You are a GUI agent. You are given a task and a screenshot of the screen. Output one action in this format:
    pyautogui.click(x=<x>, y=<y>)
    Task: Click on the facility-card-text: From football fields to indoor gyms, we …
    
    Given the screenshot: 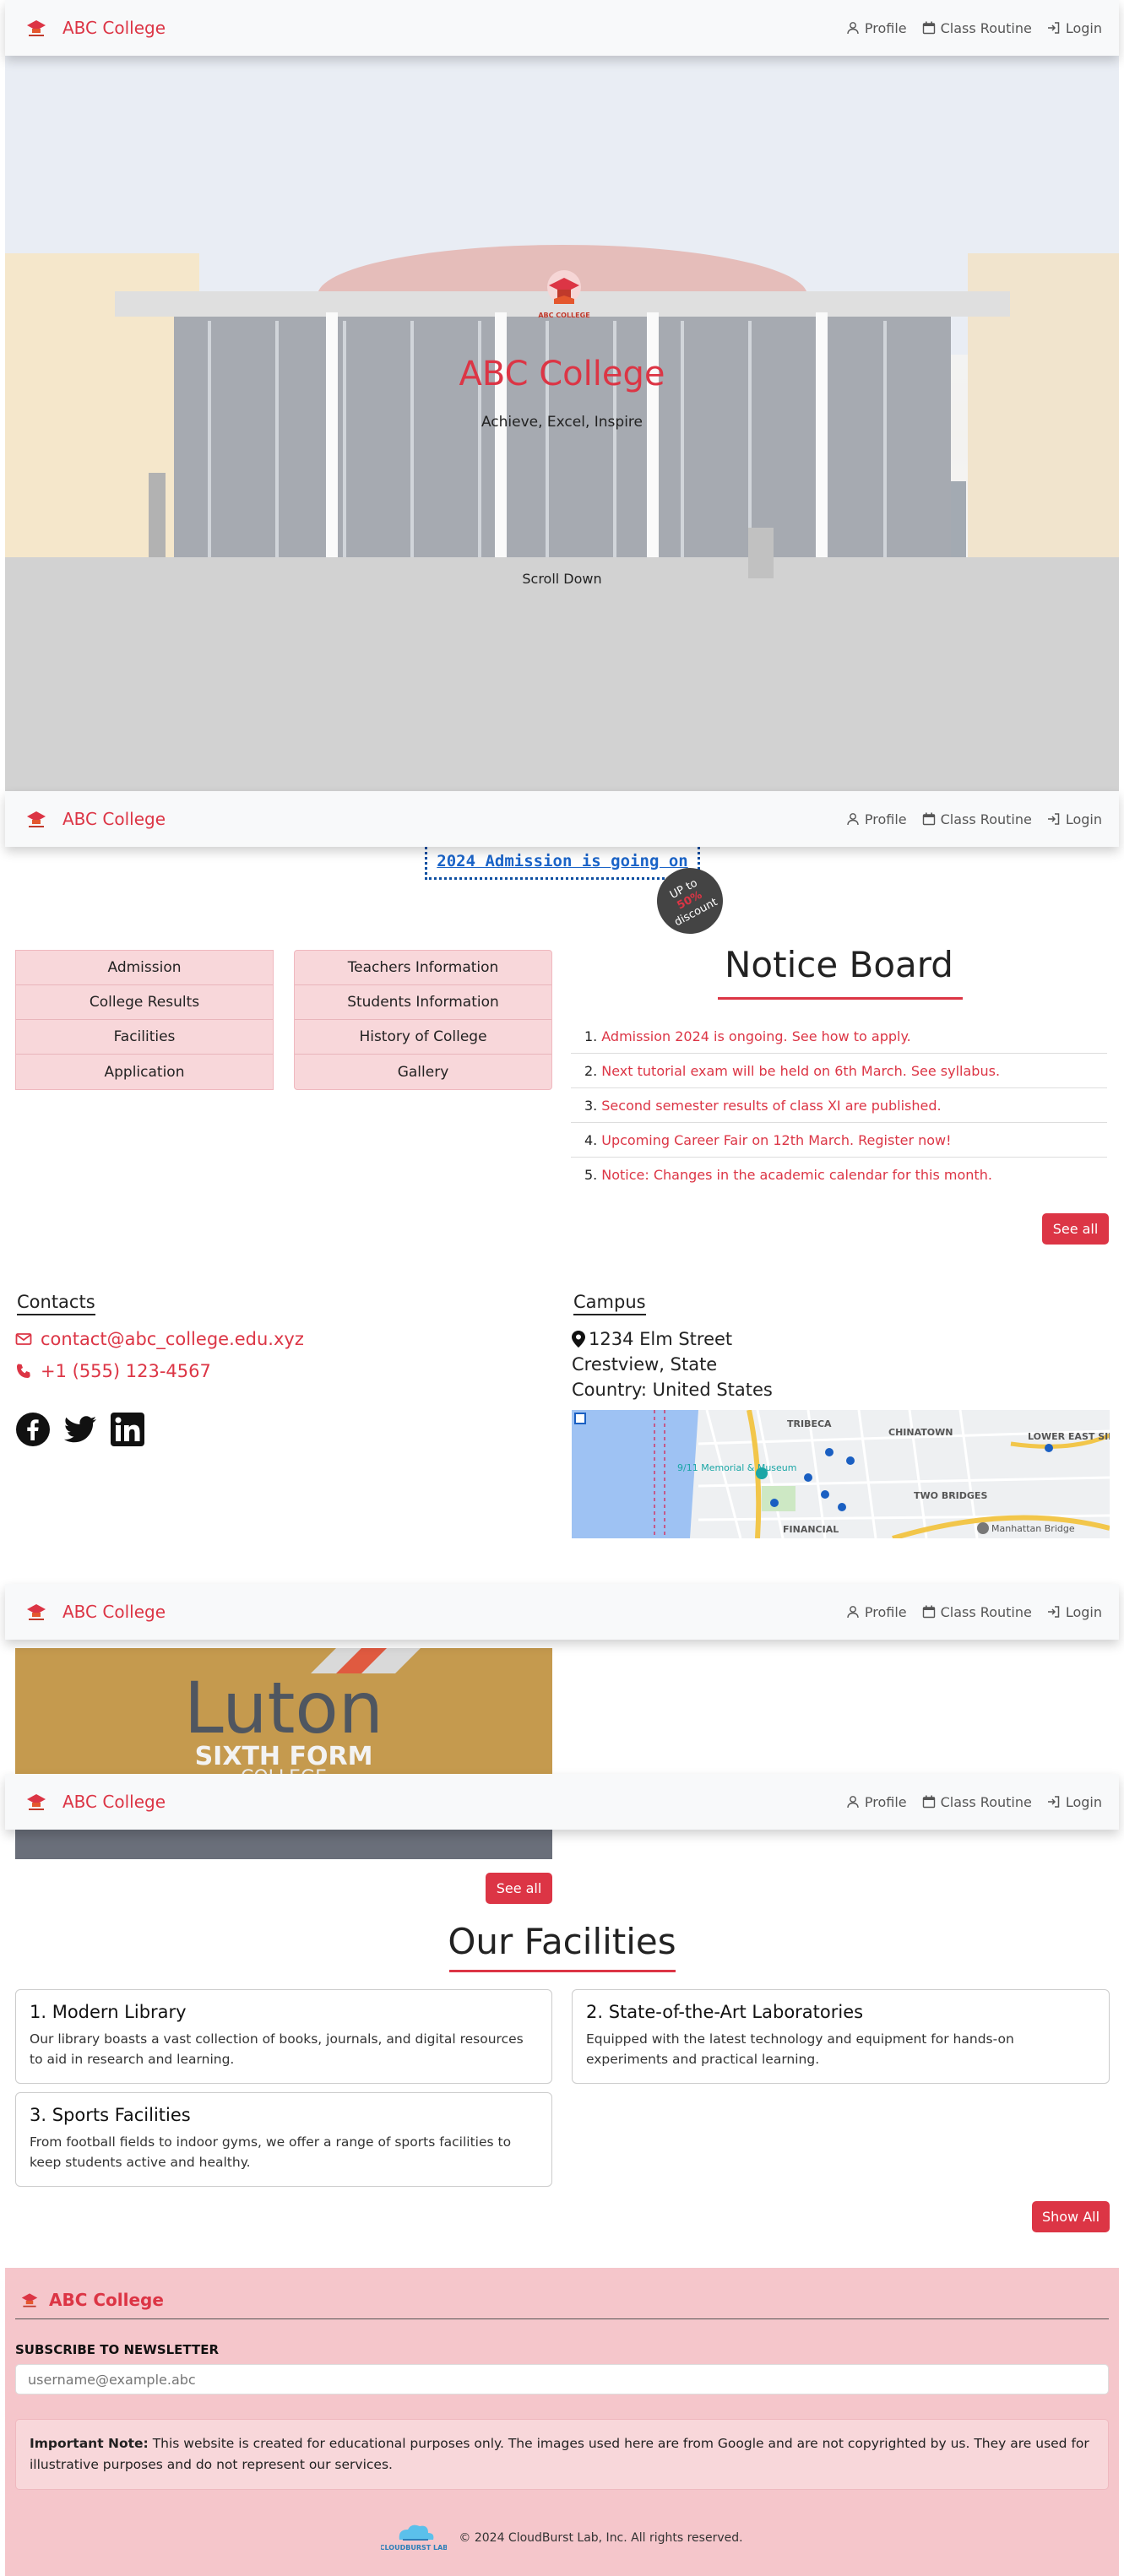 What is the action you would take?
    pyautogui.click(x=271, y=2152)
    